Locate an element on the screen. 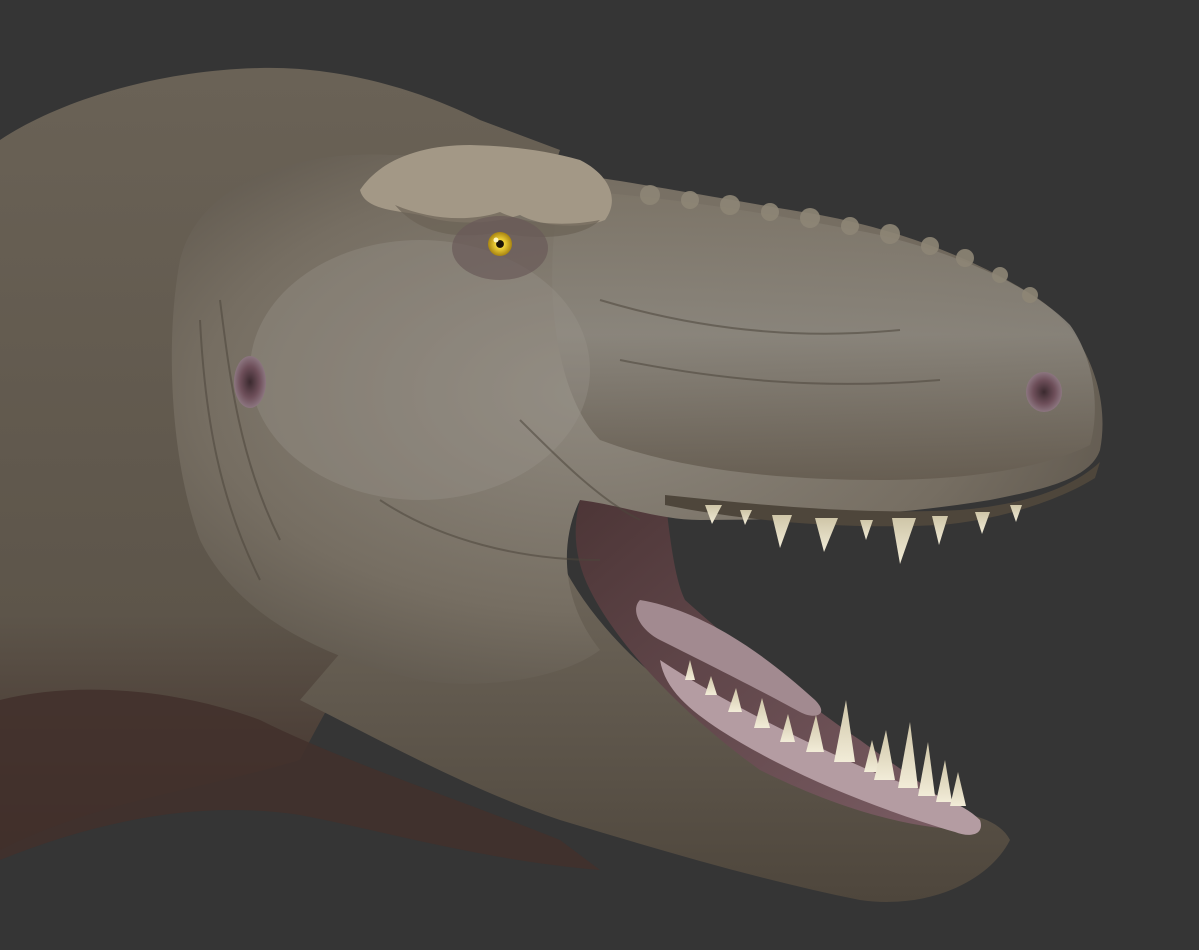 The height and width of the screenshot is (950, 1199). cheek-highlight is located at coordinates (420, 370).